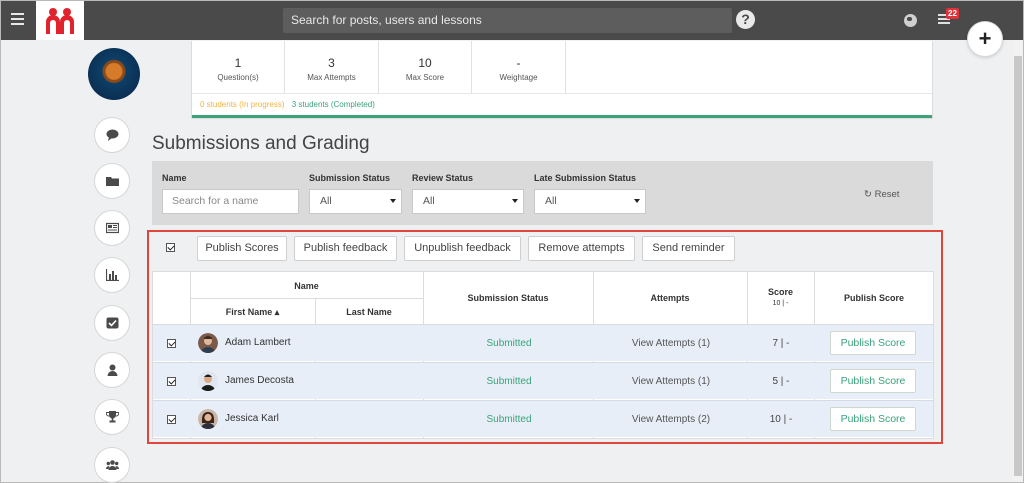  I want to click on student-name: James Decosta, so click(259, 380).